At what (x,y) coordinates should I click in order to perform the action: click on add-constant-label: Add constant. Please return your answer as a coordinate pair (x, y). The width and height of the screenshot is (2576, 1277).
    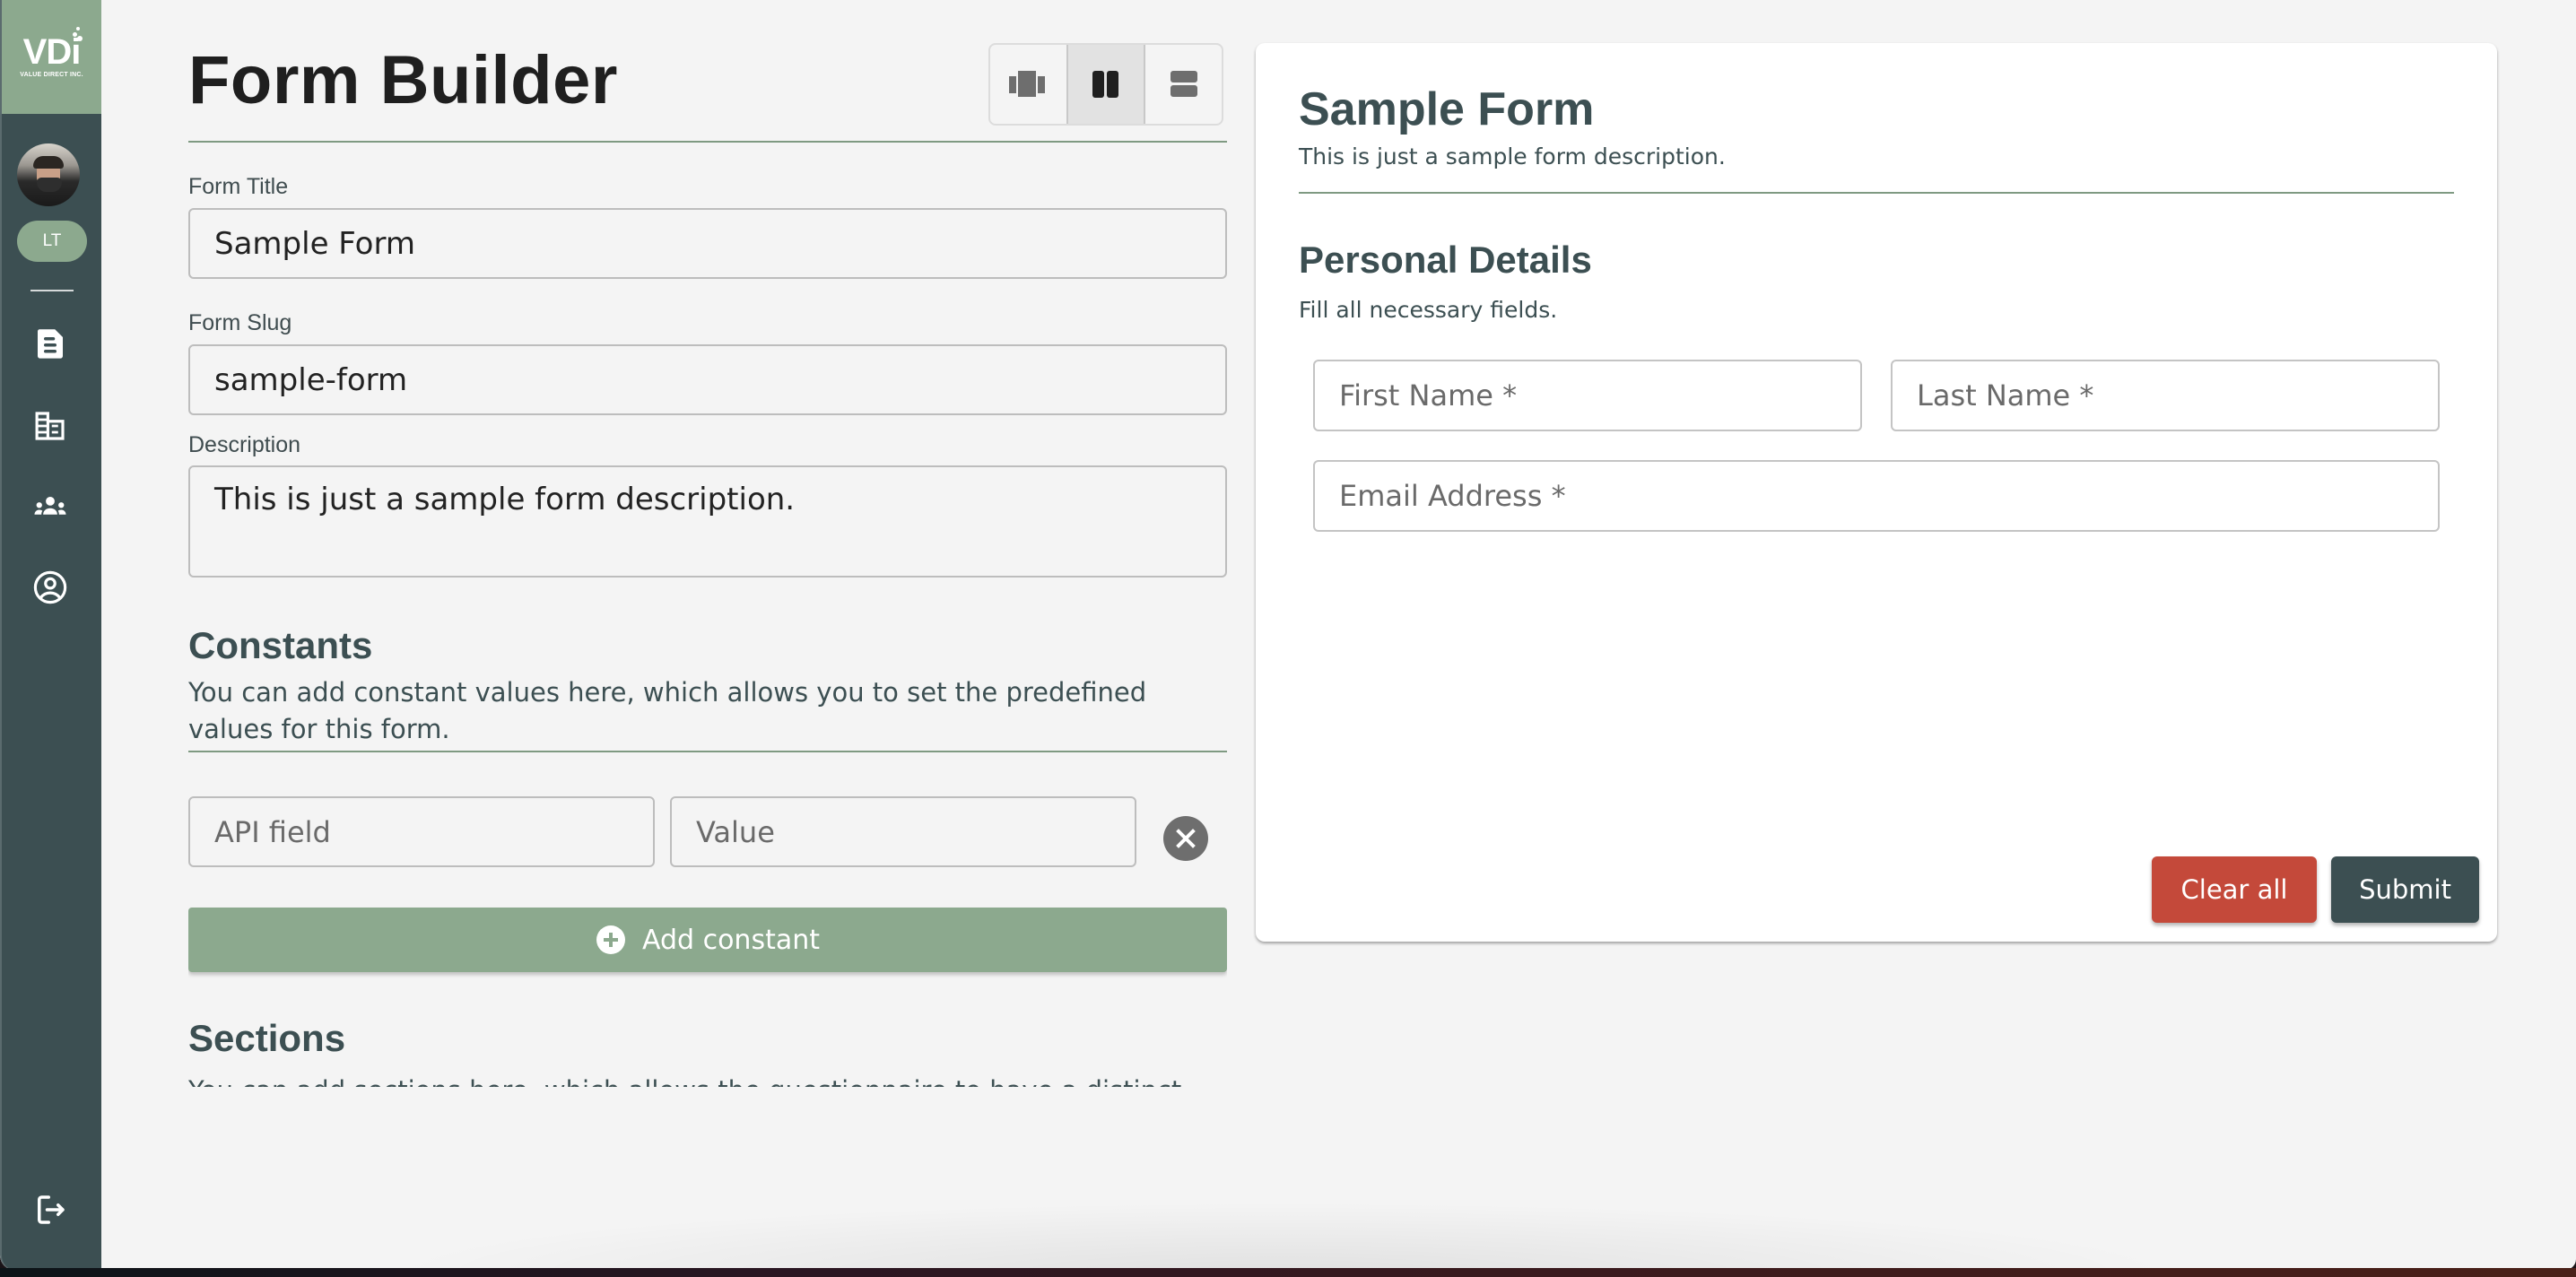
    Looking at the image, I should click on (731, 940).